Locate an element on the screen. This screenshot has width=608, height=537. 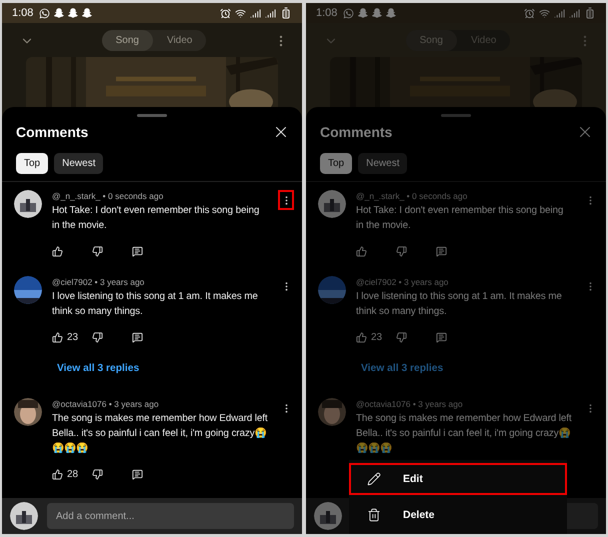
trash-icon is located at coordinates (374, 515).